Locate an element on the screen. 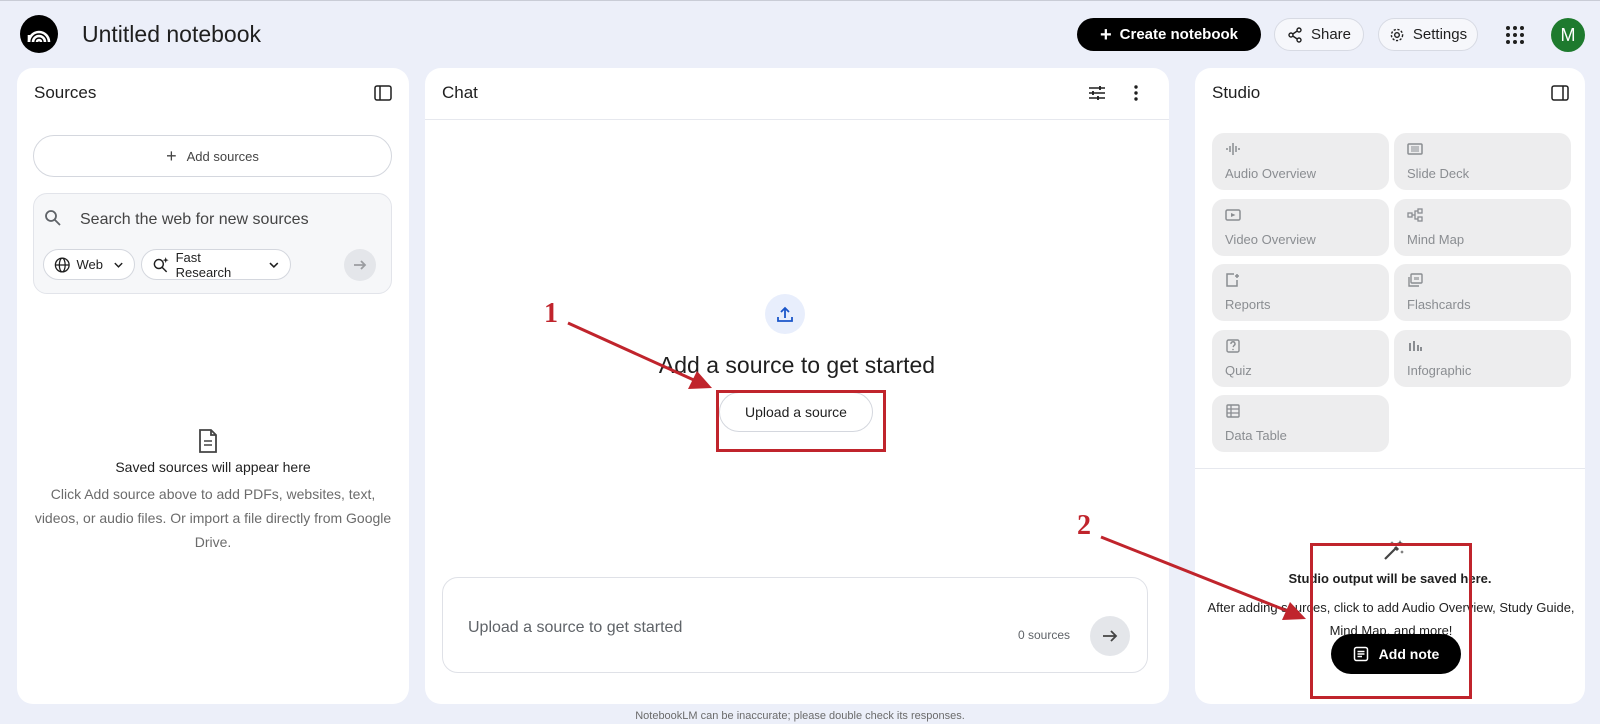 The width and height of the screenshot is (1600, 724). web-source-dropdown: Web is located at coordinates (89, 264).